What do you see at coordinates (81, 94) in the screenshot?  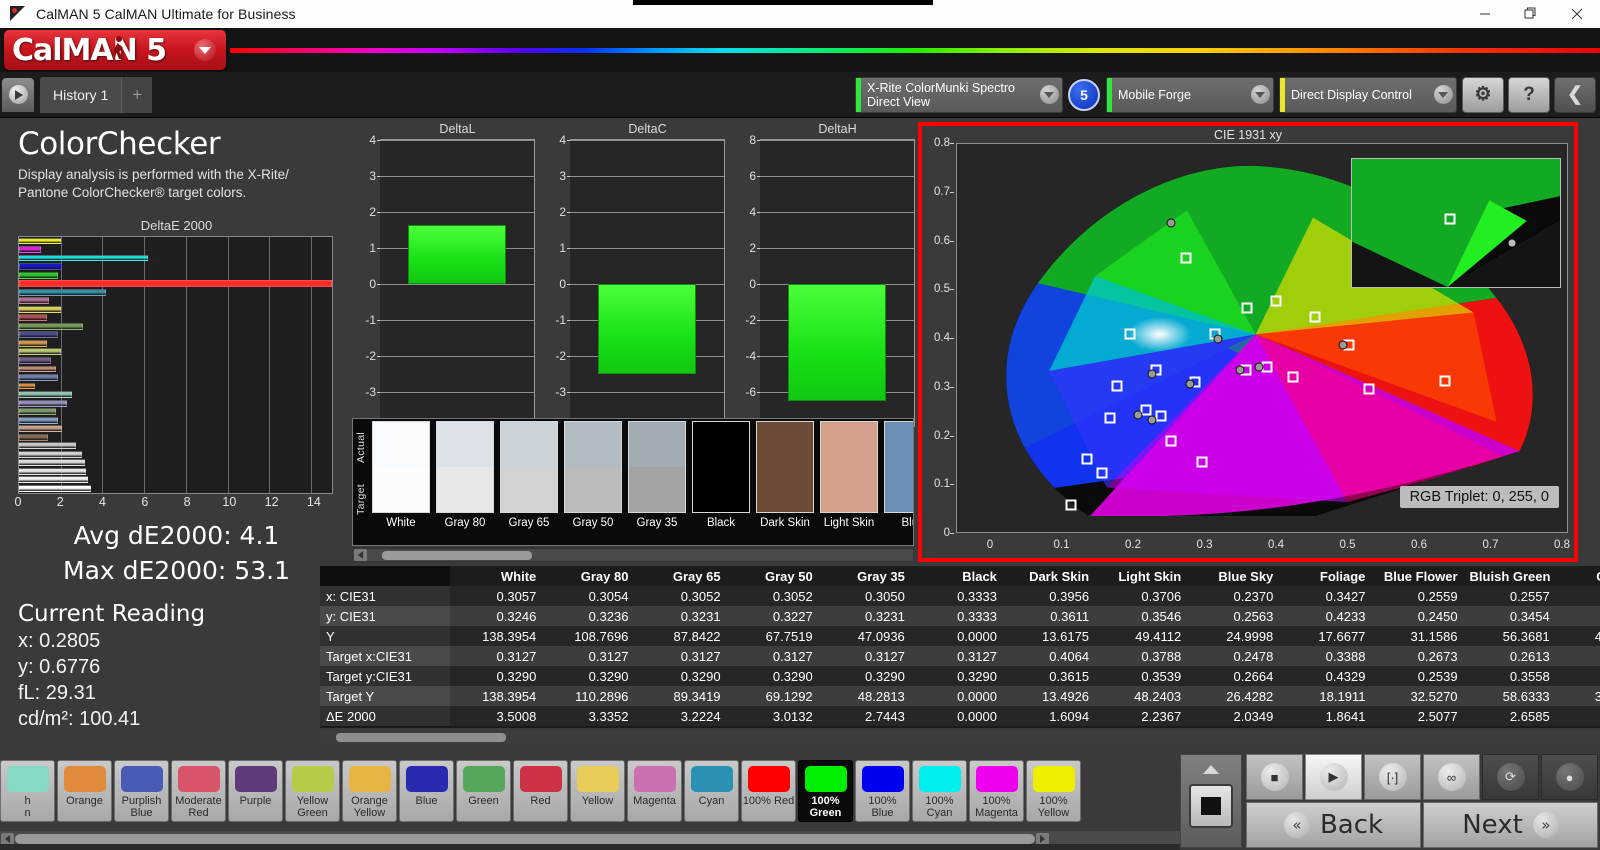 I see `tab-history-1: History 1` at bounding box center [81, 94].